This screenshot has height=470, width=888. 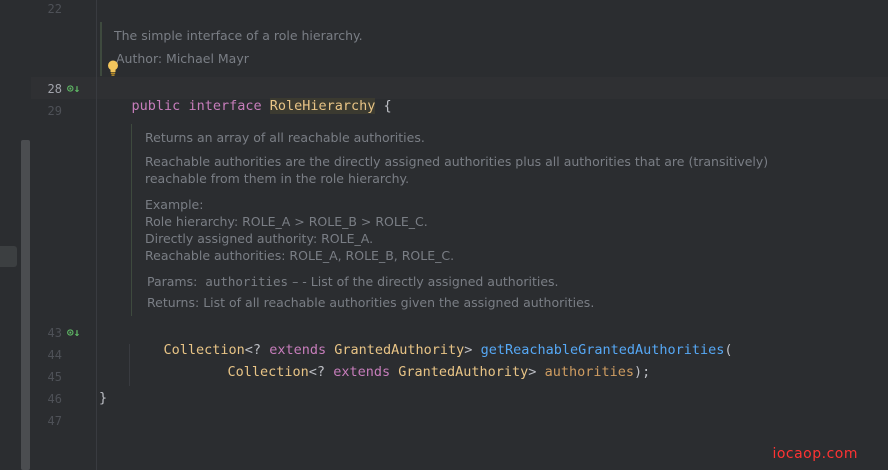 I want to click on line-number: 28, so click(x=54, y=89).